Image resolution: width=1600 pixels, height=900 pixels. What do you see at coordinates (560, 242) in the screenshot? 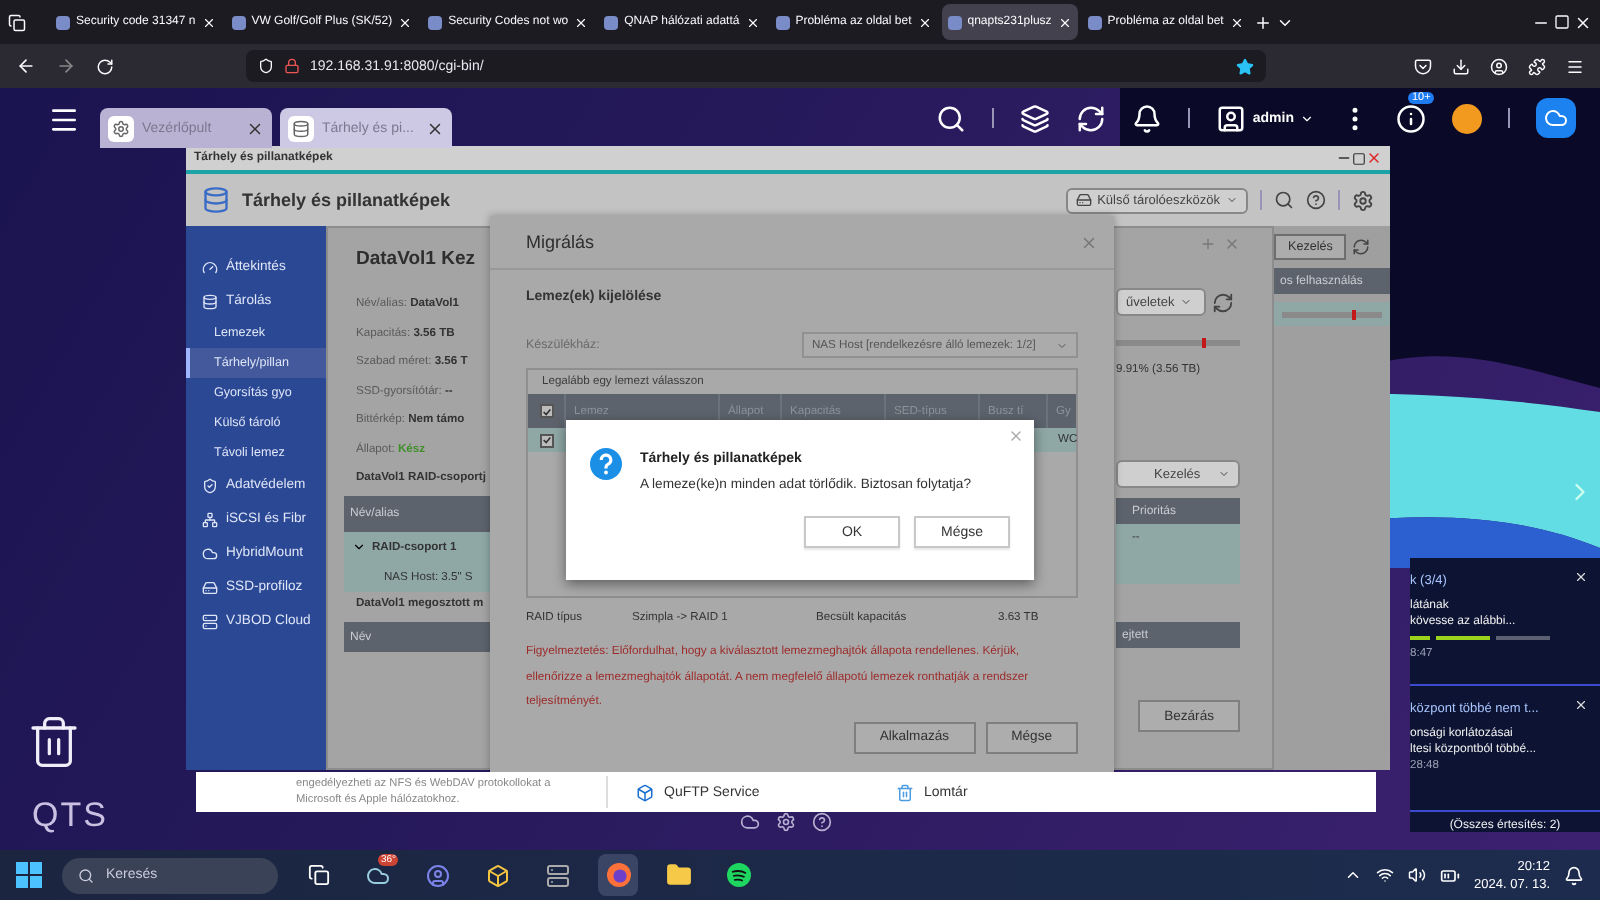
I see `dialog-title: Migrálás` at bounding box center [560, 242].